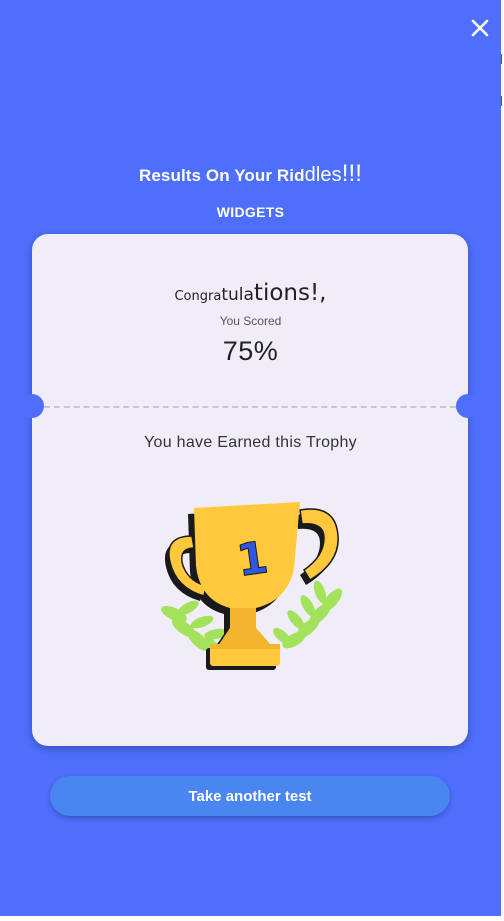 The height and width of the screenshot is (921, 504). I want to click on page-title: Results On Your Riddles!!!, so click(250, 174).